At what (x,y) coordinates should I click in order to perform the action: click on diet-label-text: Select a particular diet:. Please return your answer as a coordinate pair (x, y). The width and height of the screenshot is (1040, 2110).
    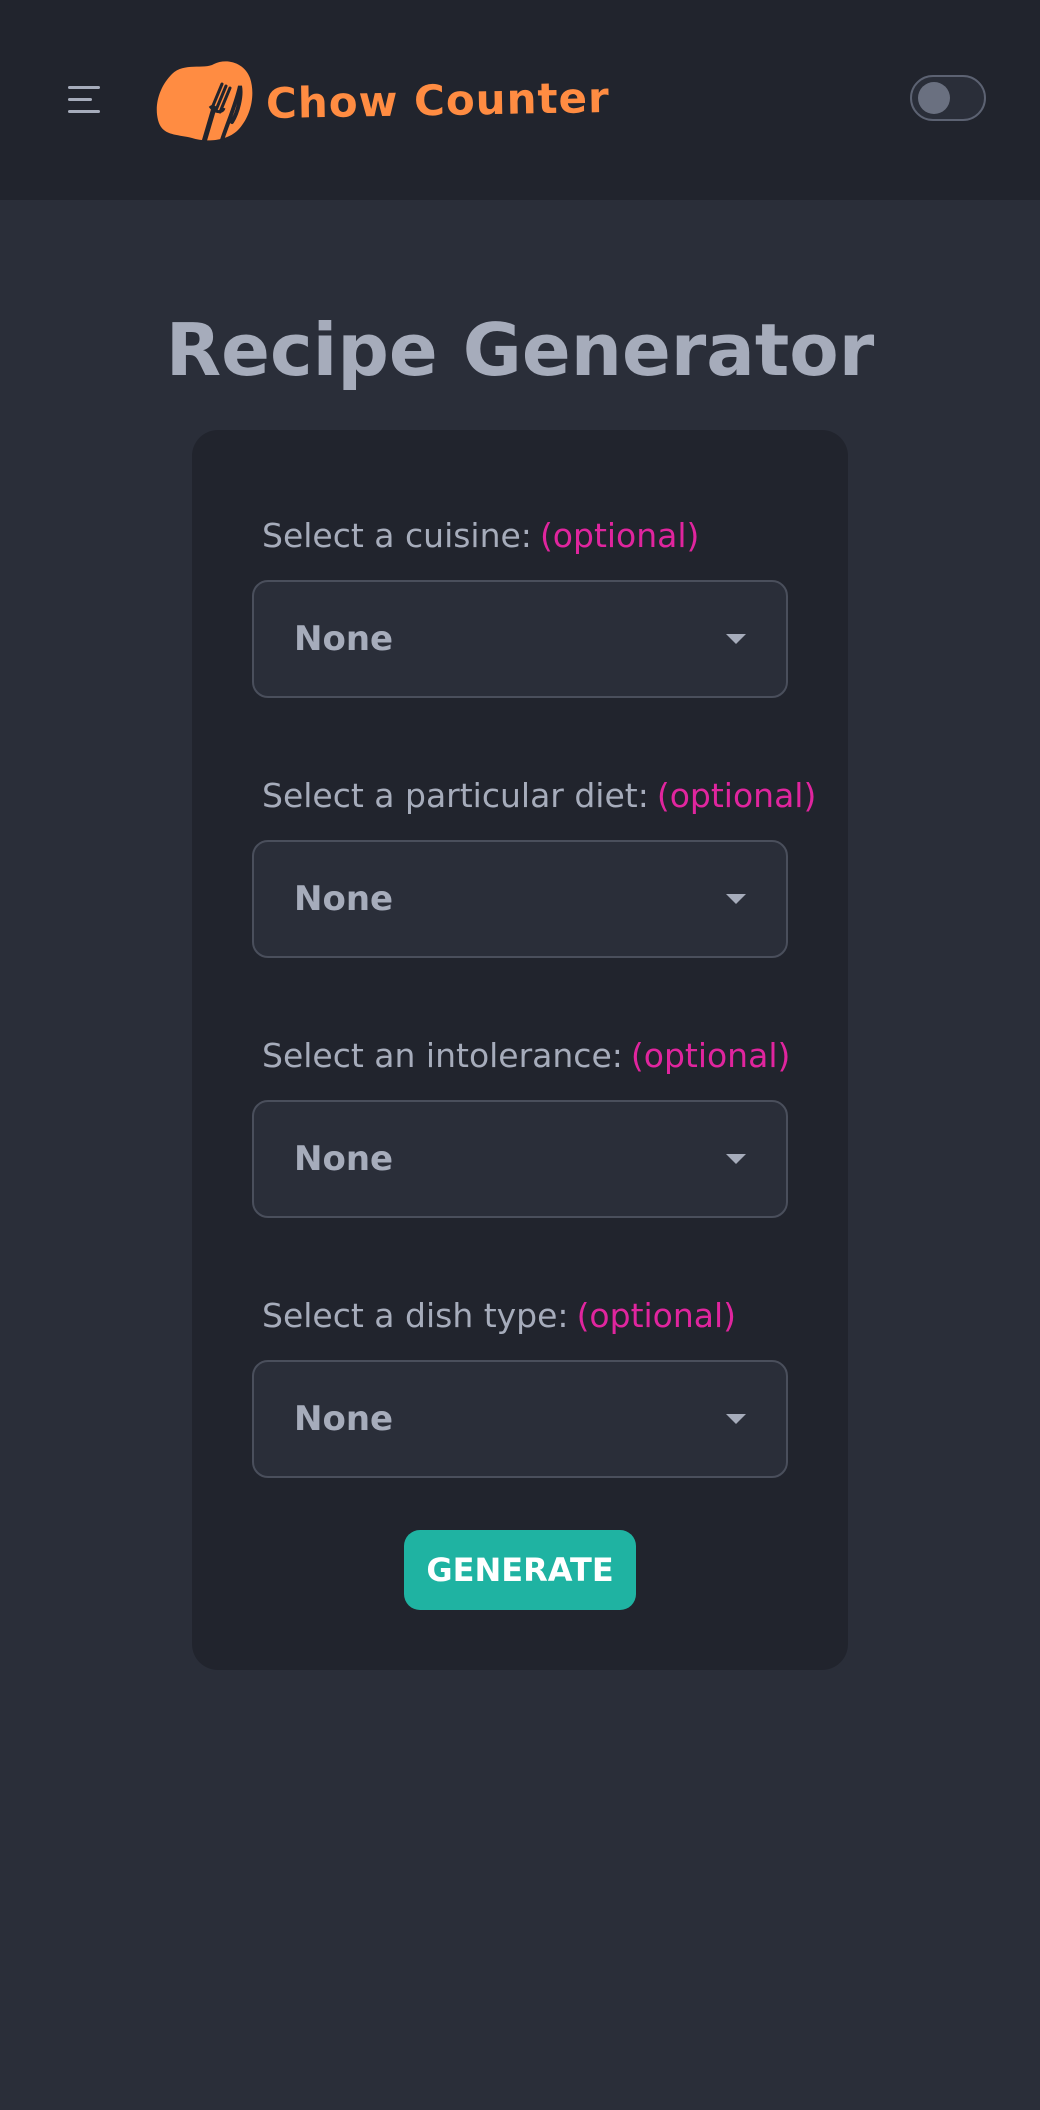
    Looking at the image, I should click on (455, 795).